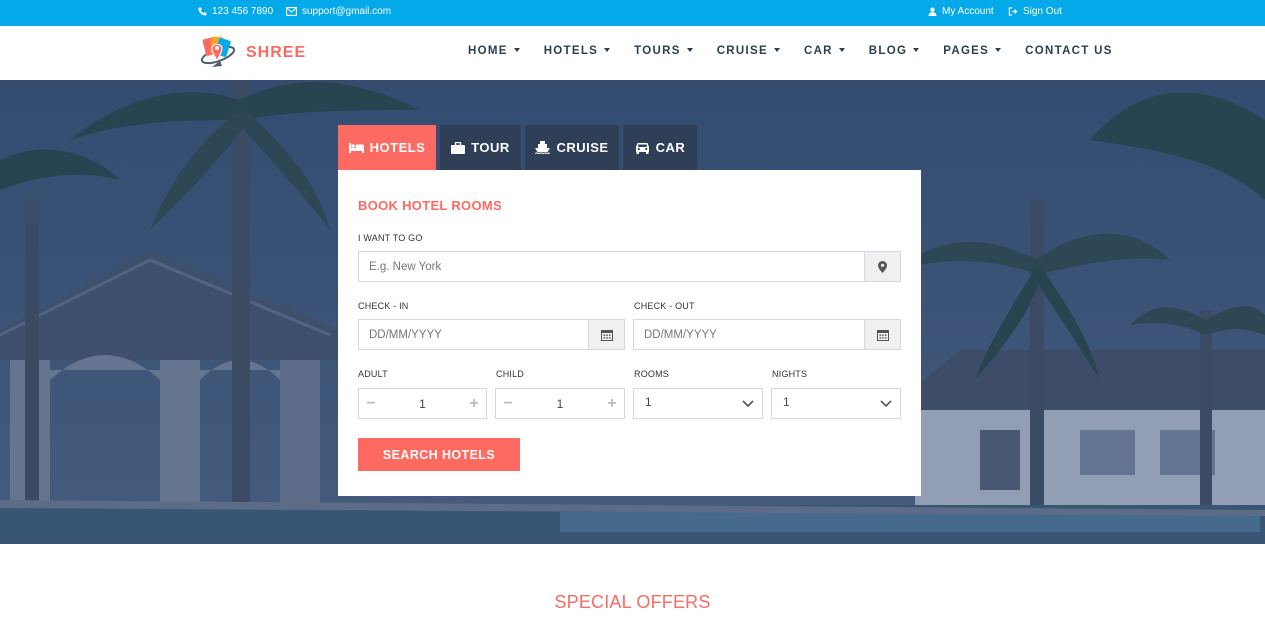  Describe the element at coordinates (664, 306) in the screenshot. I see `checkout-label: CHECK - OUT` at that location.